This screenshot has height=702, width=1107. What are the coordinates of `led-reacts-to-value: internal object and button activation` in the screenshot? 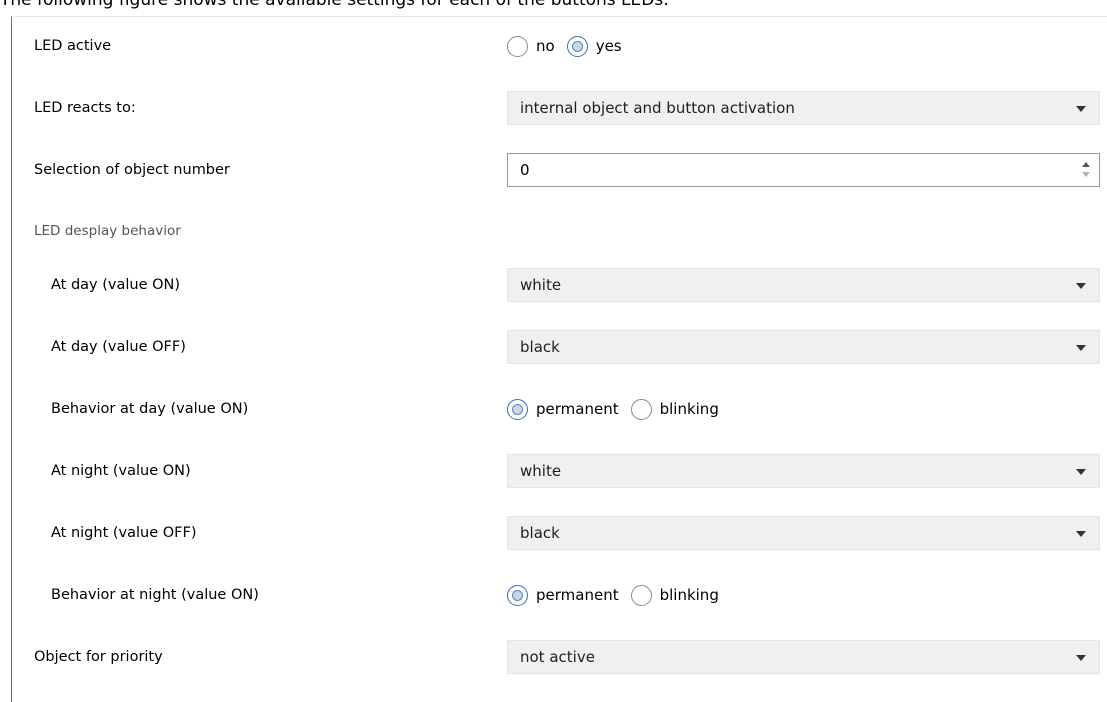 It's located at (657, 108).